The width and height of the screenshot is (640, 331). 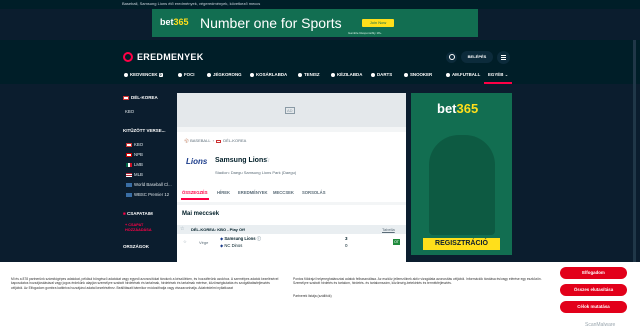 I want to click on sport-nav, so click(x=320, y=76).